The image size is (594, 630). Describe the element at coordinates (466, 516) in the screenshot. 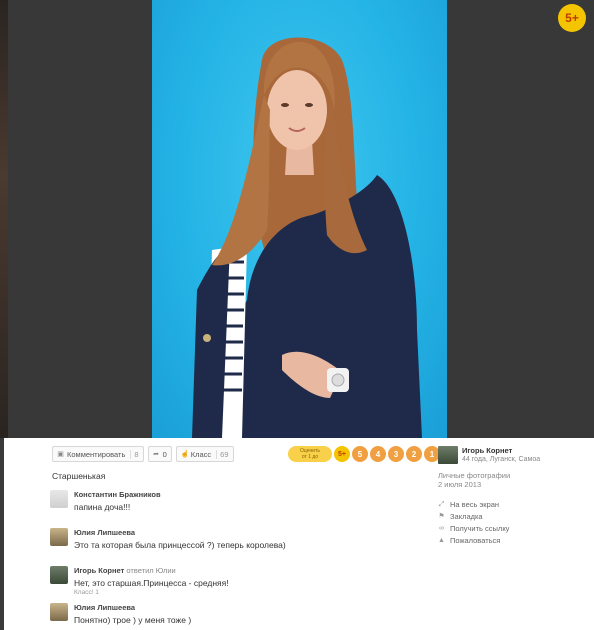

I see `bookmark-label: Закладка` at that location.